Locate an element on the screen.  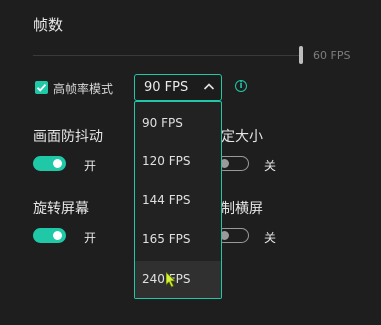
frame-rate-slider-value: 60 FPS is located at coordinates (332, 55).